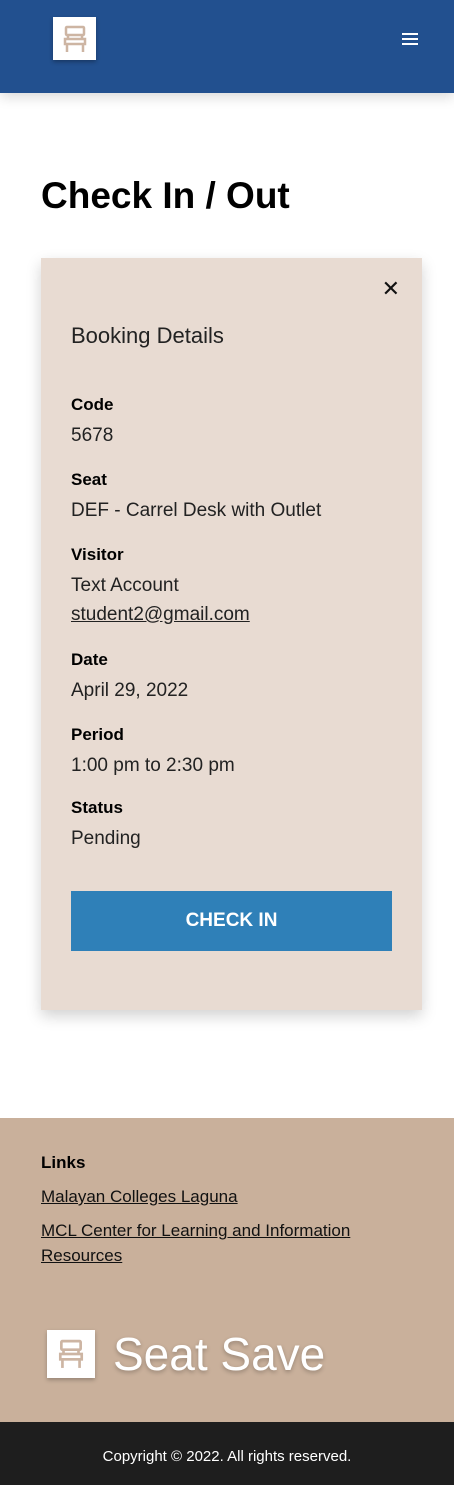 This screenshot has width=454, height=1492. What do you see at coordinates (92, 422) in the screenshot?
I see `field-code: Code 5678` at bounding box center [92, 422].